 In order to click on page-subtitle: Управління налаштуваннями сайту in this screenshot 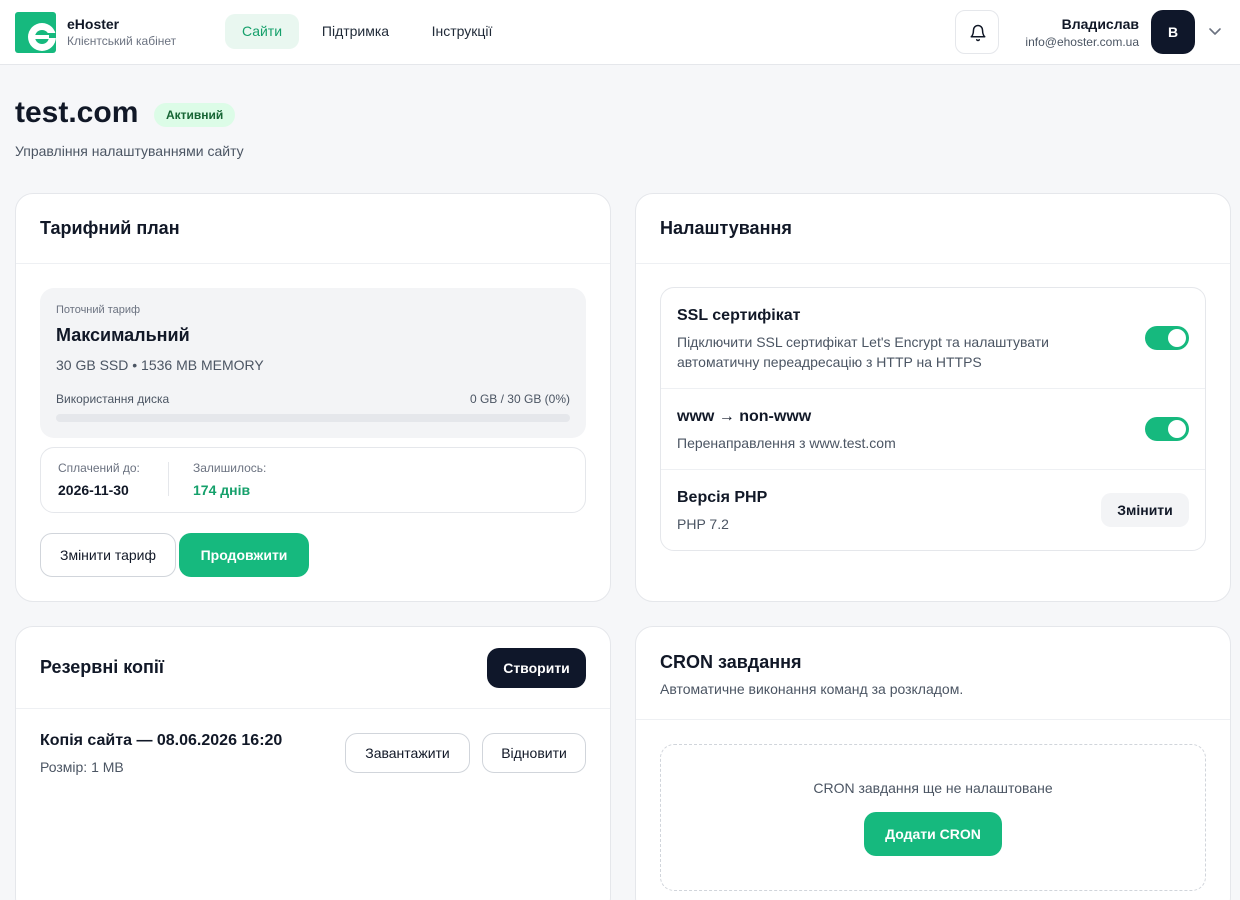, I will do `click(129, 151)`.